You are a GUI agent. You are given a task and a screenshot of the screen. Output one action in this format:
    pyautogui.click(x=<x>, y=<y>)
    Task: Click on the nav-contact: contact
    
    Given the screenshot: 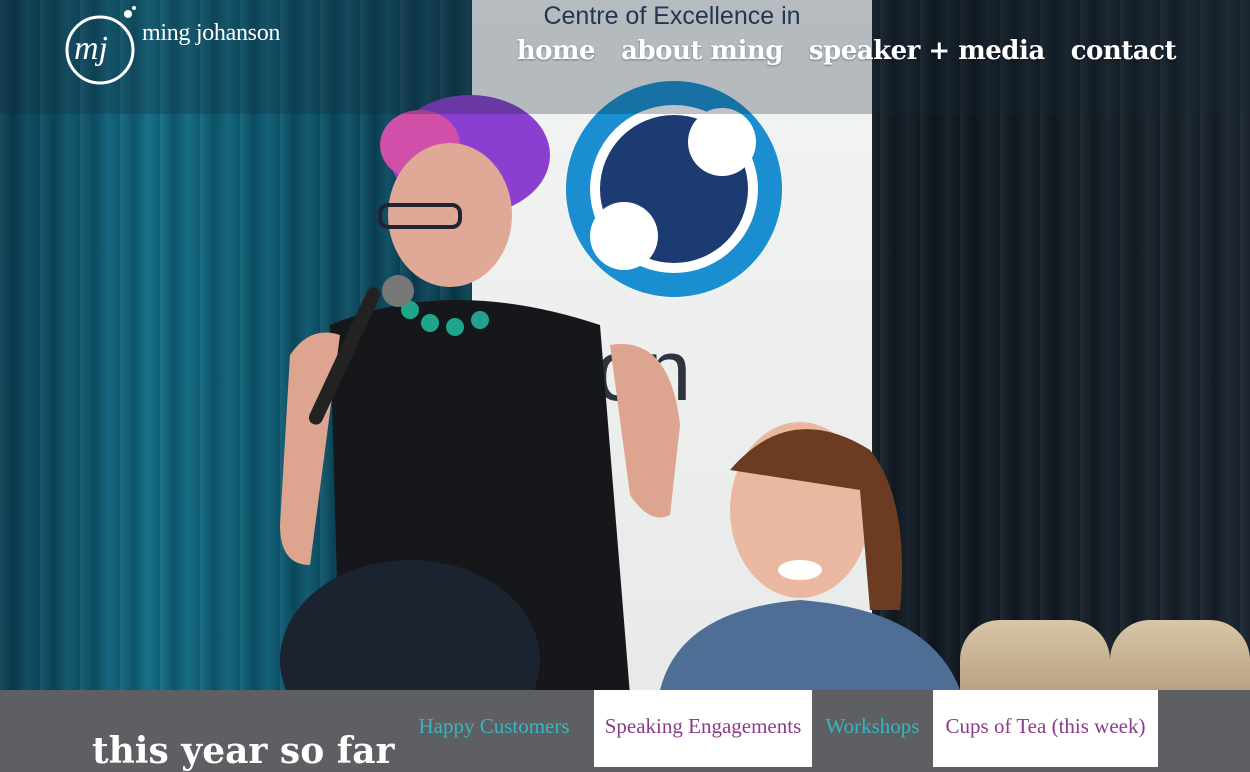 What is the action you would take?
    pyautogui.click(x=1124, y=51)
    